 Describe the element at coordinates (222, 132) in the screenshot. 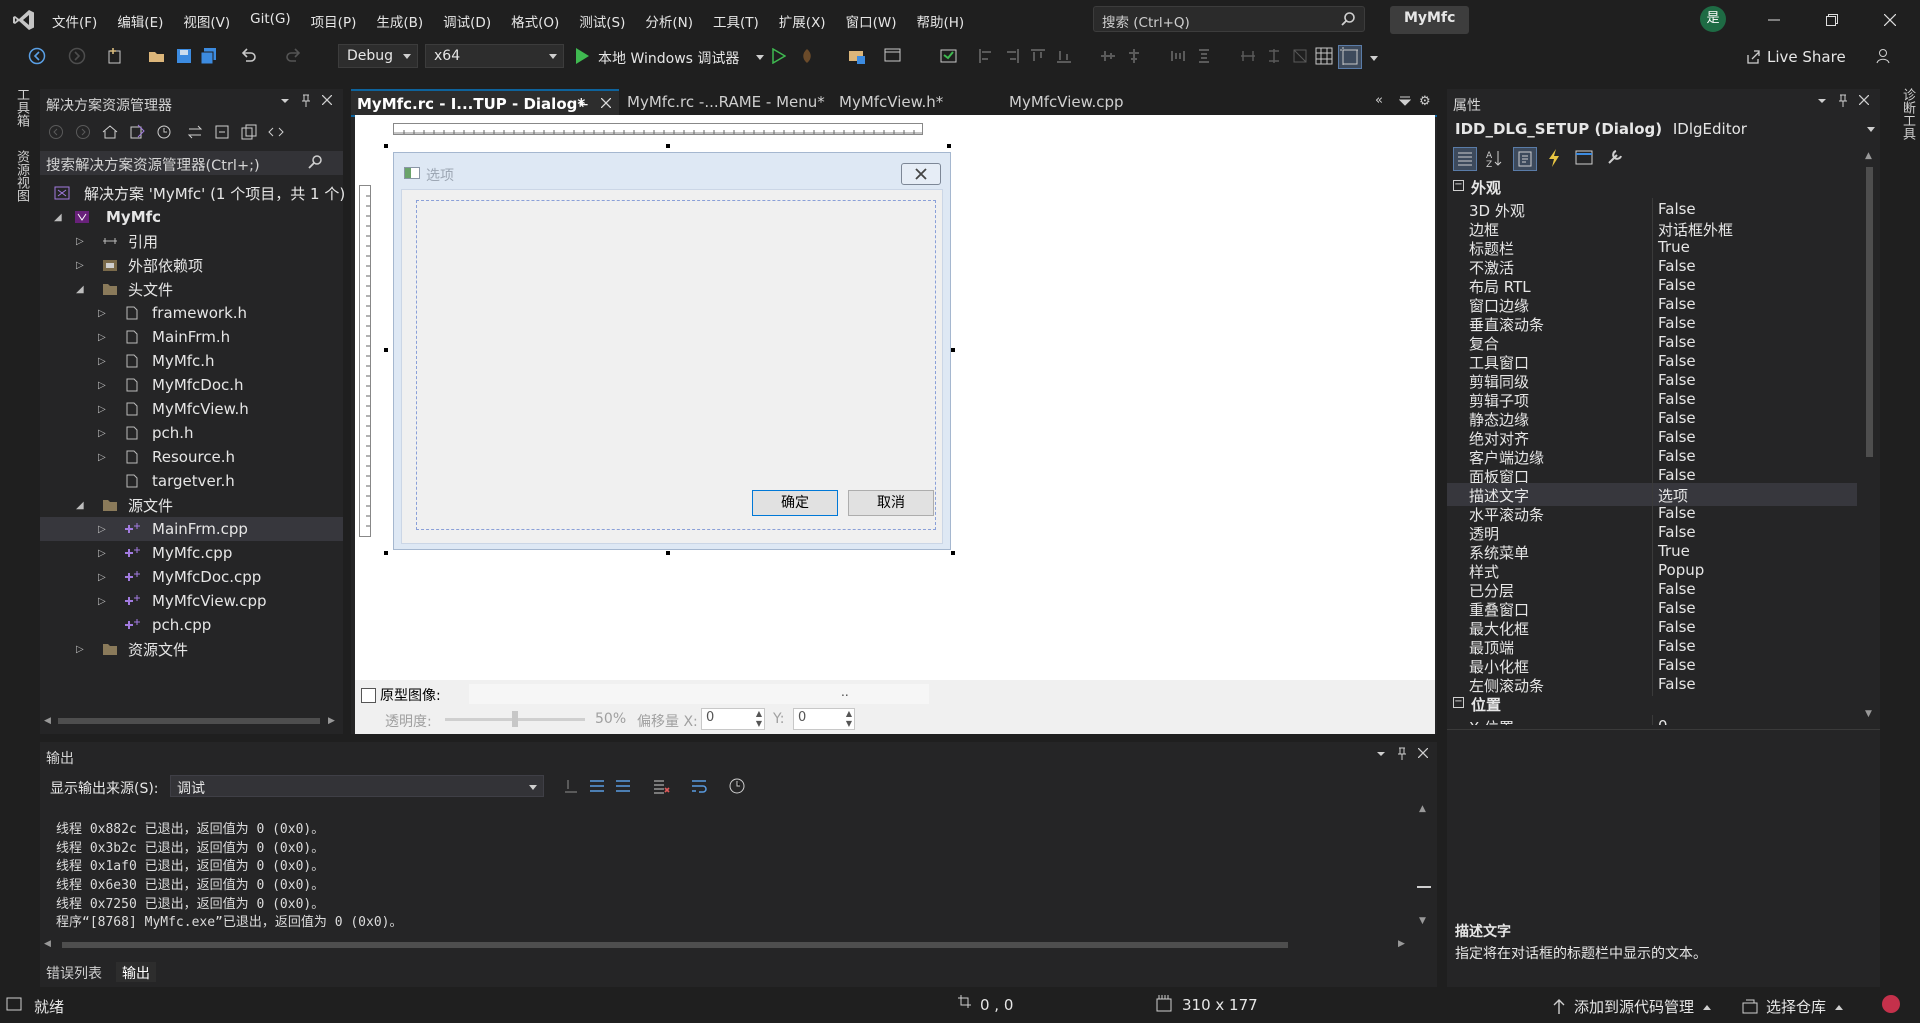

I see `collapse-all-icon` at that location.